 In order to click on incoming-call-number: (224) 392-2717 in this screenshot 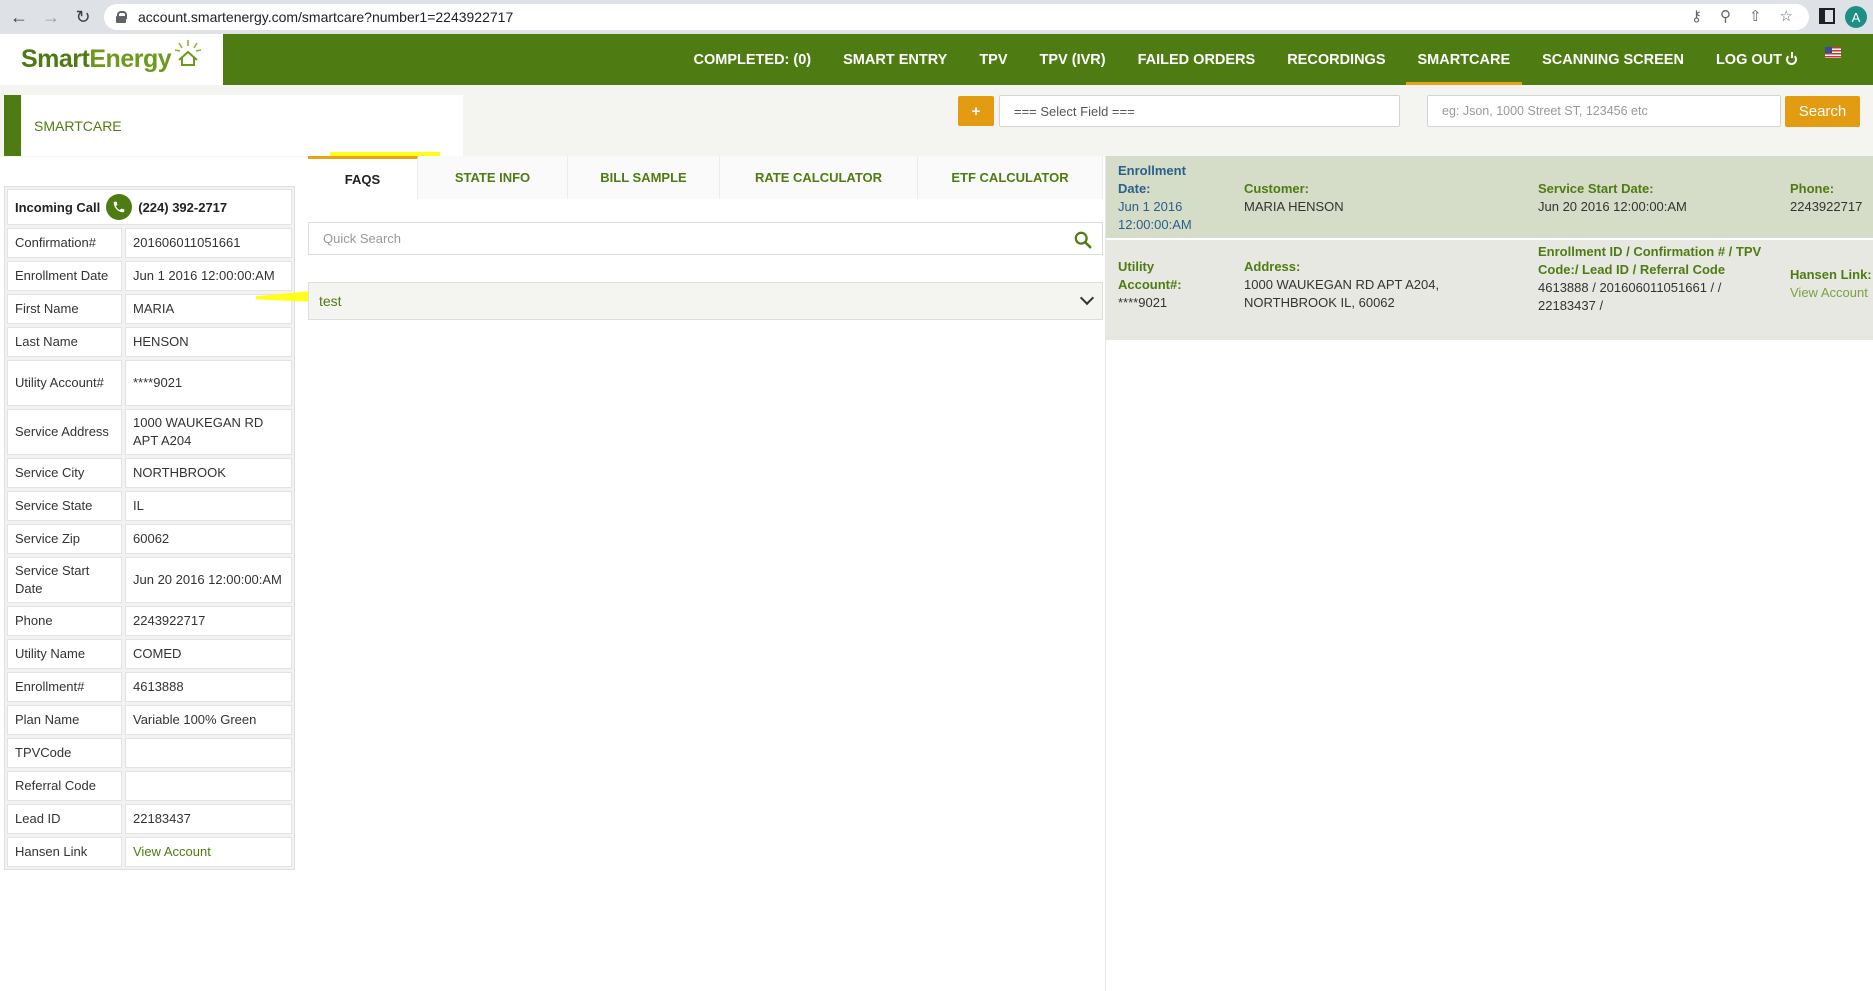, I will do `click(183, 207)`.